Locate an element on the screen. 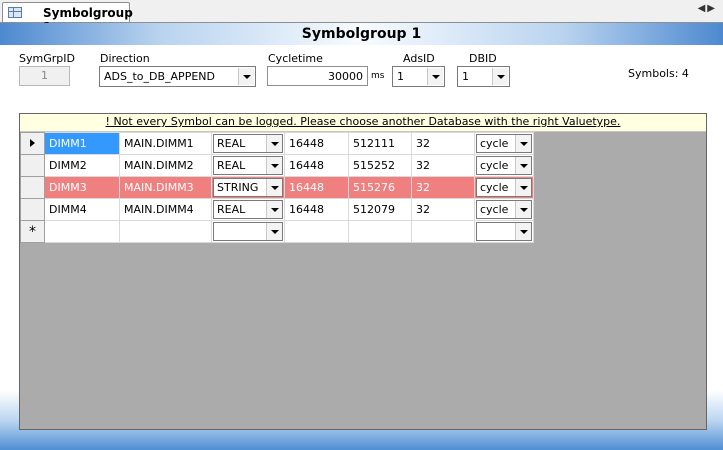  index-offset-cell: 515276 is located at coordinates (380, 187).